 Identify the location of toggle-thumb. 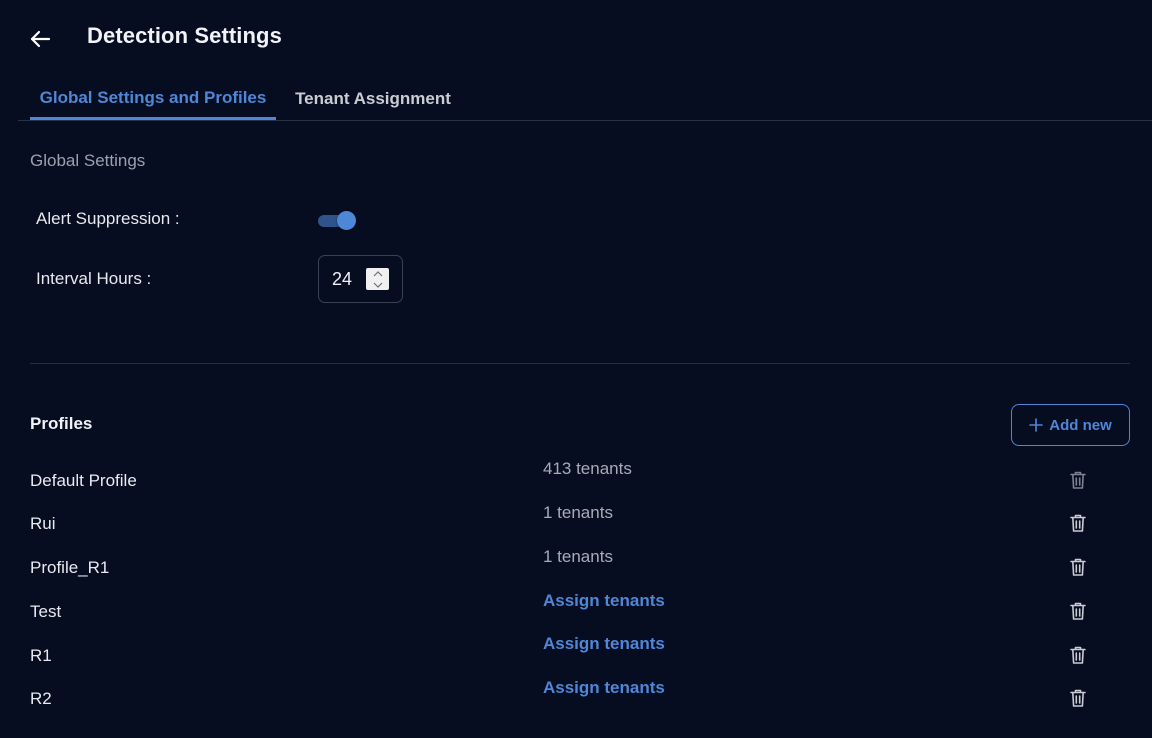
(346, 220).